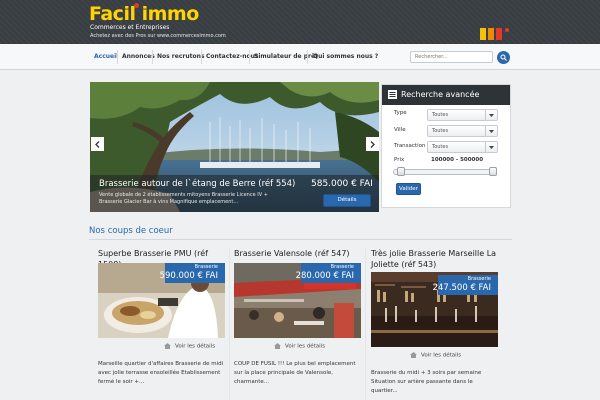 This screenshot has height=400, width=600. I want to click on logo-text: Facil immo, so click(144, 14).